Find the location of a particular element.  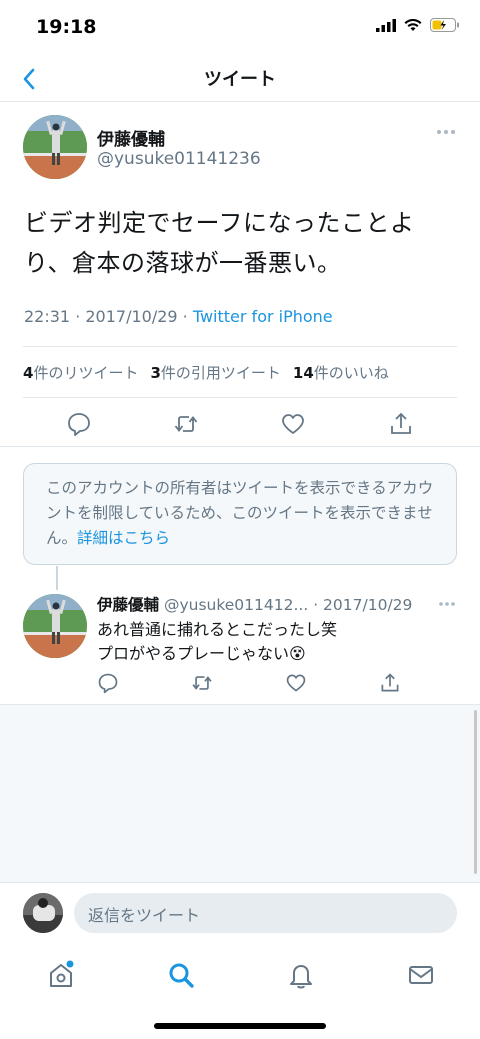

quotes-count: 3 is located at coordinates (155, 372).